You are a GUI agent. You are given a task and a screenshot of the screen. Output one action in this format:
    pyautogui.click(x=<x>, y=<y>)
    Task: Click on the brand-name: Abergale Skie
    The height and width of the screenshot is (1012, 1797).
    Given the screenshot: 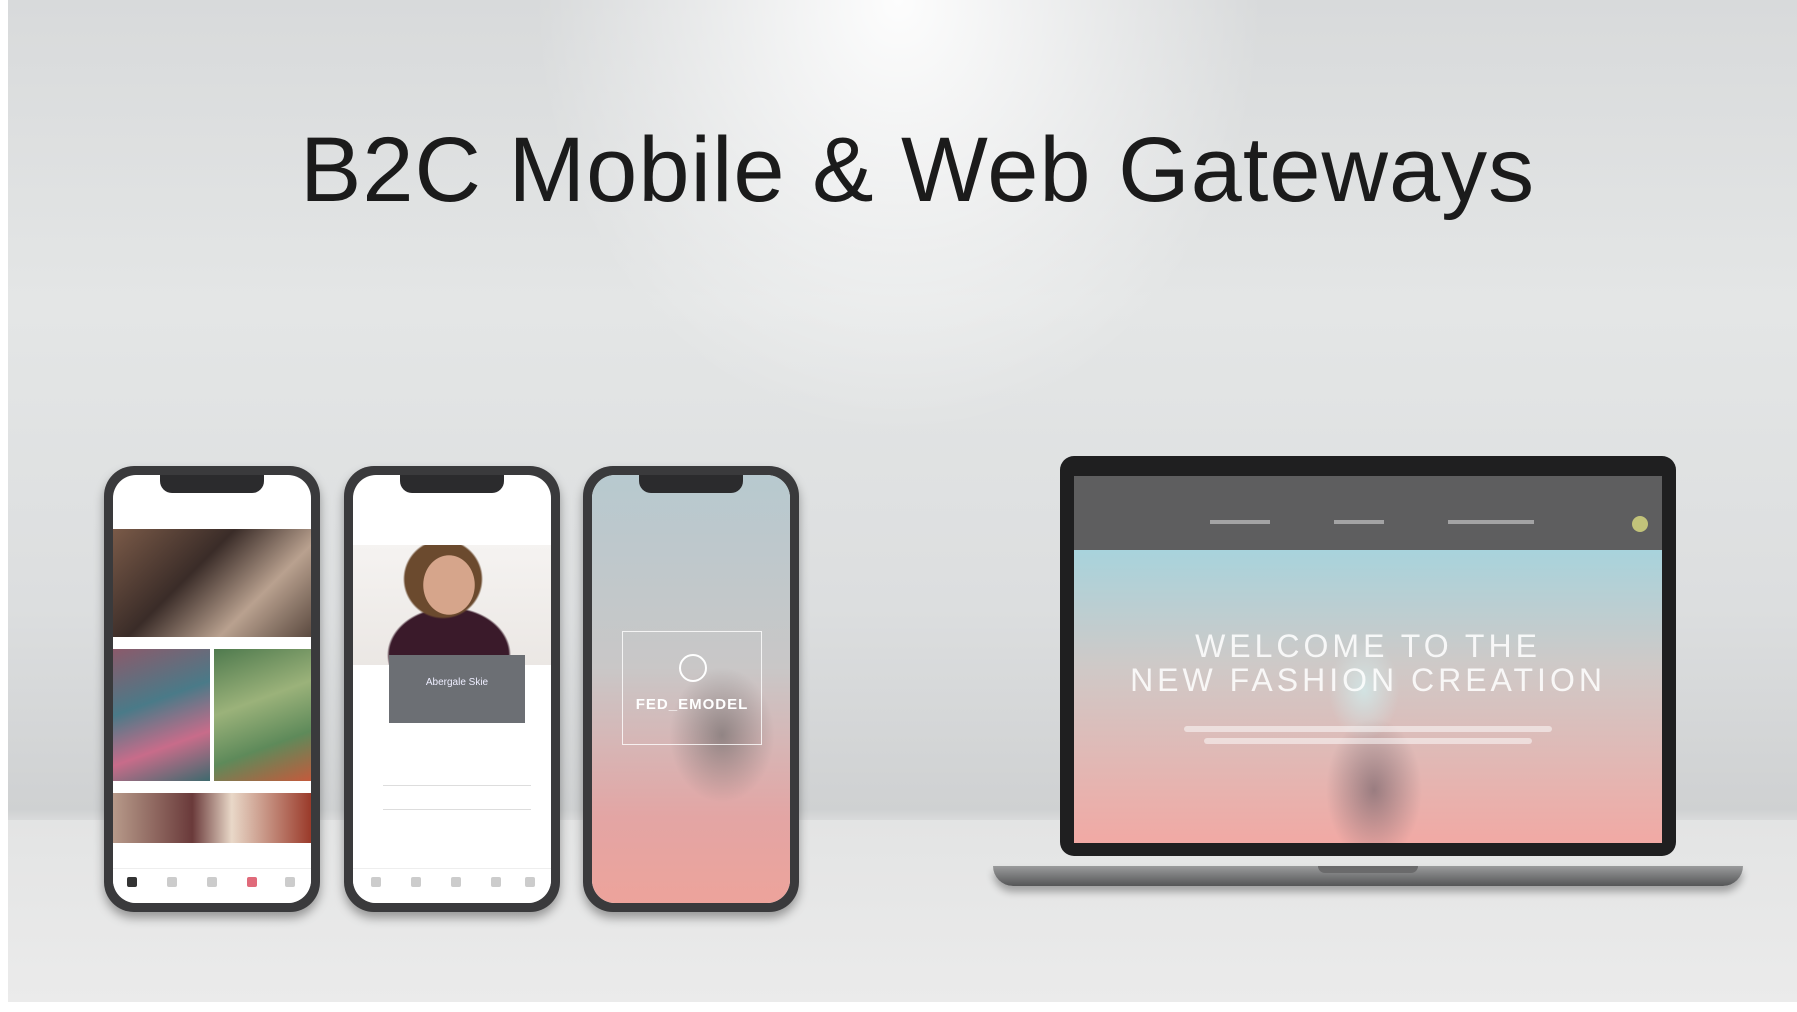 What is the action you would take?
    pyautogui.click(x=457, y=682)
    